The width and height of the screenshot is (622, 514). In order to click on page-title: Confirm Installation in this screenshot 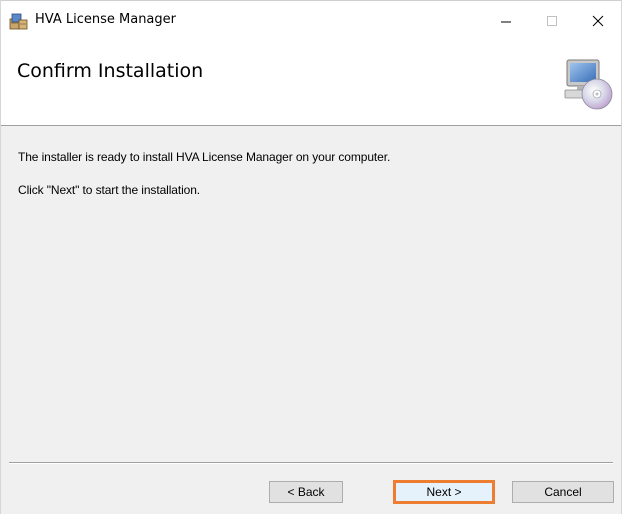, I will do `click(110, 71)`.